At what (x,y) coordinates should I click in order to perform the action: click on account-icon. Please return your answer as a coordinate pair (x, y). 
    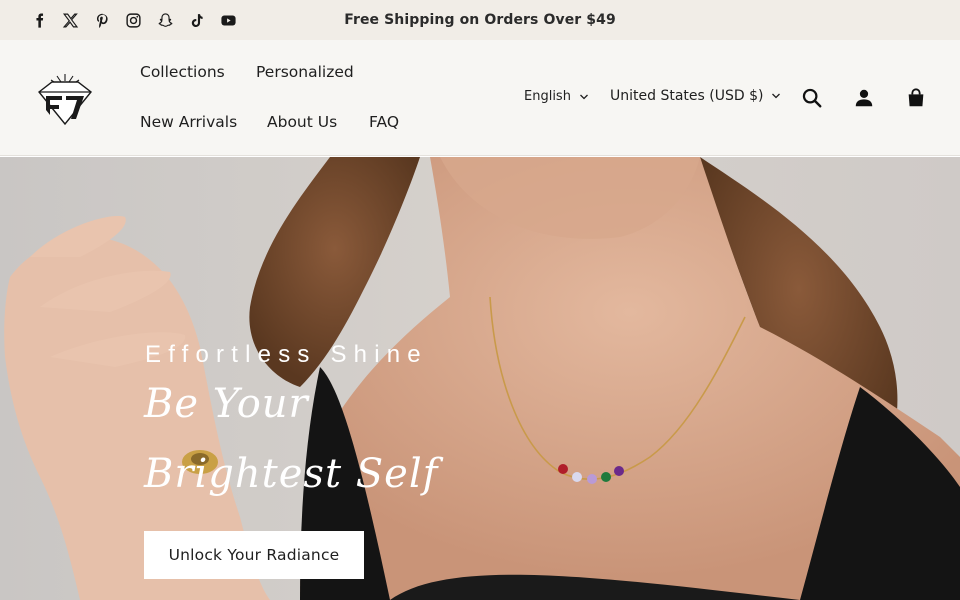
    Looking at the image, I should click on (864, 98).